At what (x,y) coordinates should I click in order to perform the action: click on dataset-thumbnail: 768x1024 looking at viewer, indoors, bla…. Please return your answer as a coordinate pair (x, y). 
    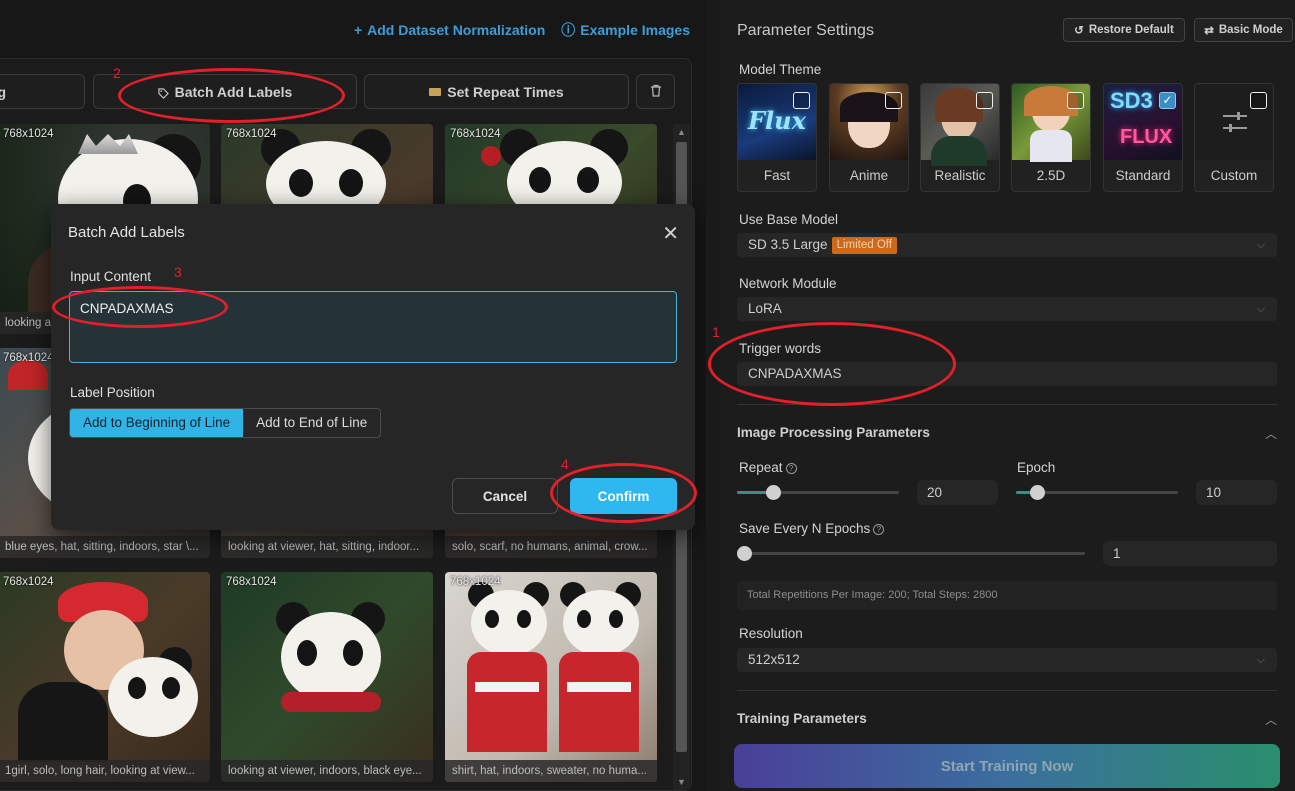
    Looking at the image, I should click on (327, 677).